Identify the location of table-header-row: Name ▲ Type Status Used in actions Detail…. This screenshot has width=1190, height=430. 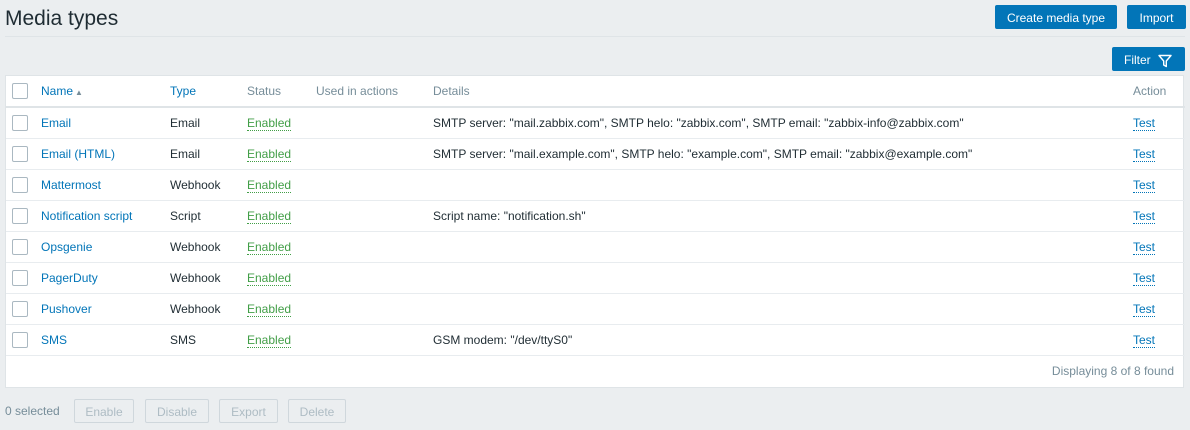
(595, 91).